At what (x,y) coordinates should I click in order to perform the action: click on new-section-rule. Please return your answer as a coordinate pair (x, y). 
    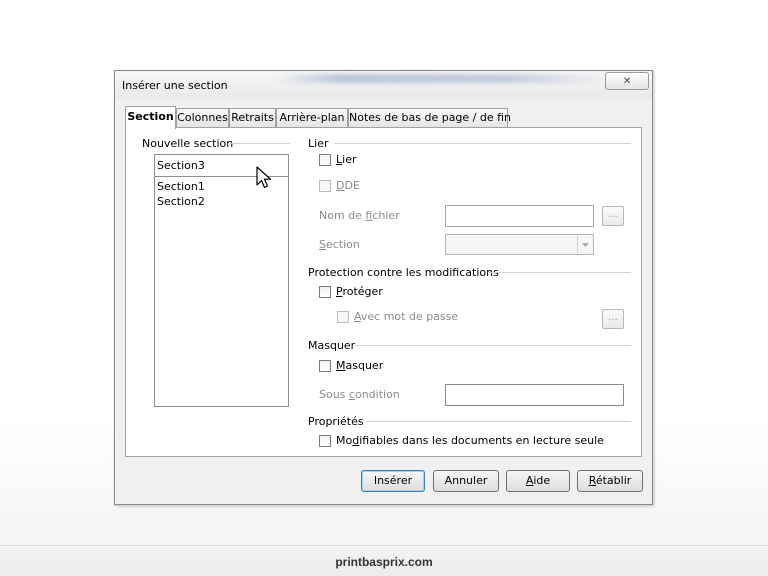
    Looking at the image, I should click on (260, 143).